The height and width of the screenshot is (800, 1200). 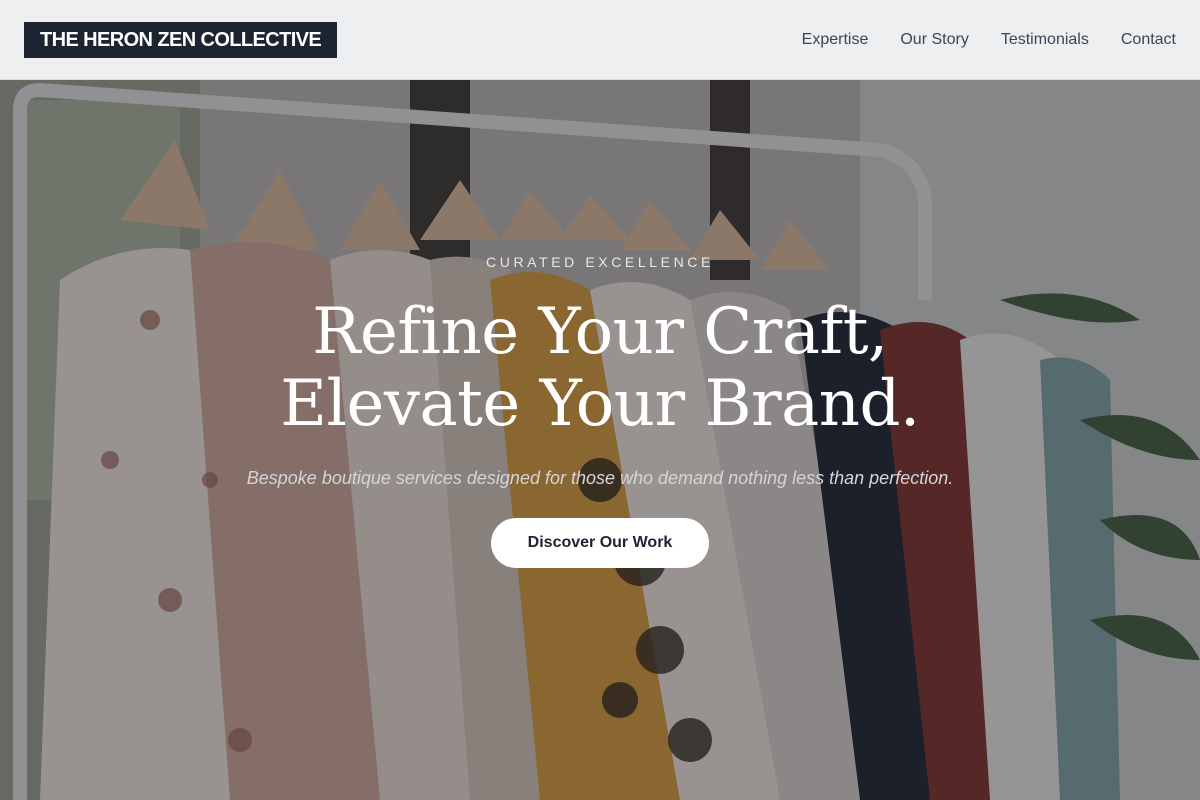 What do you see at coordinates (934, 40) in the screenshot?
I see `nav-link-our-story: Our Story` at bounding box center [934, 40].